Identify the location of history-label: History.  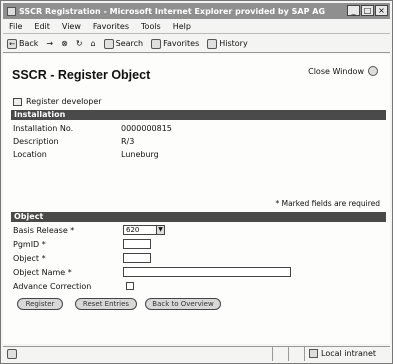
(233, 43).